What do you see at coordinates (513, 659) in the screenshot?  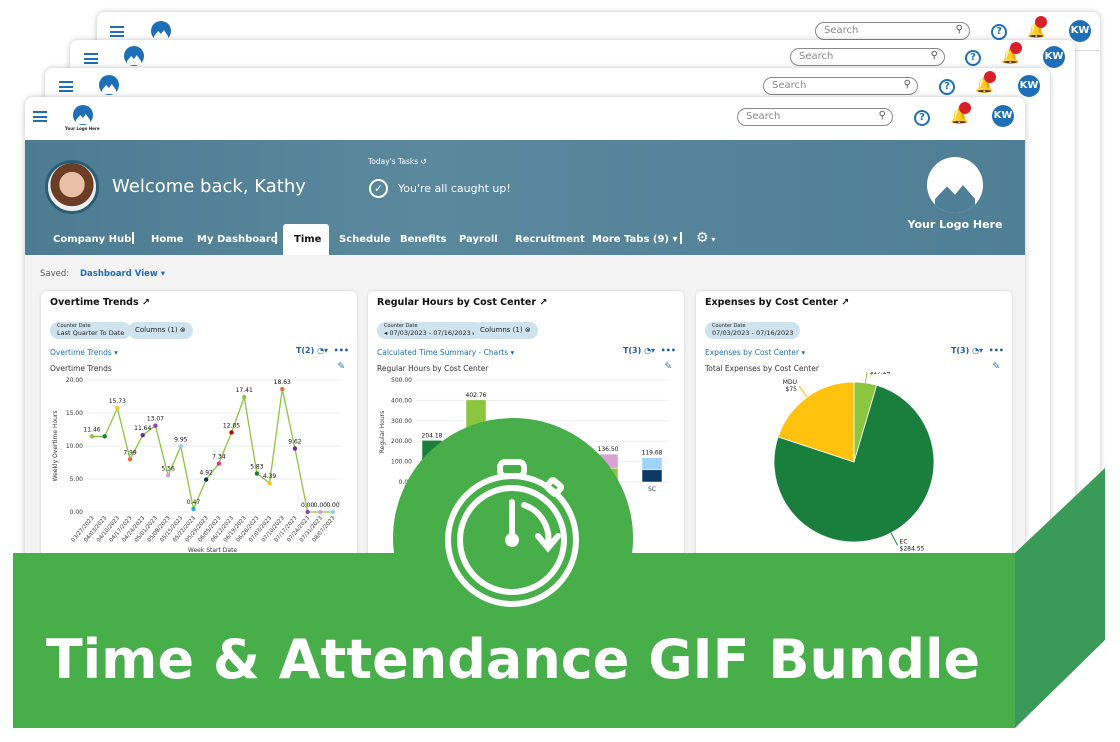 I see `banner-title: Time & Attendance GIF Bundle` at bounding box center [513, 659].